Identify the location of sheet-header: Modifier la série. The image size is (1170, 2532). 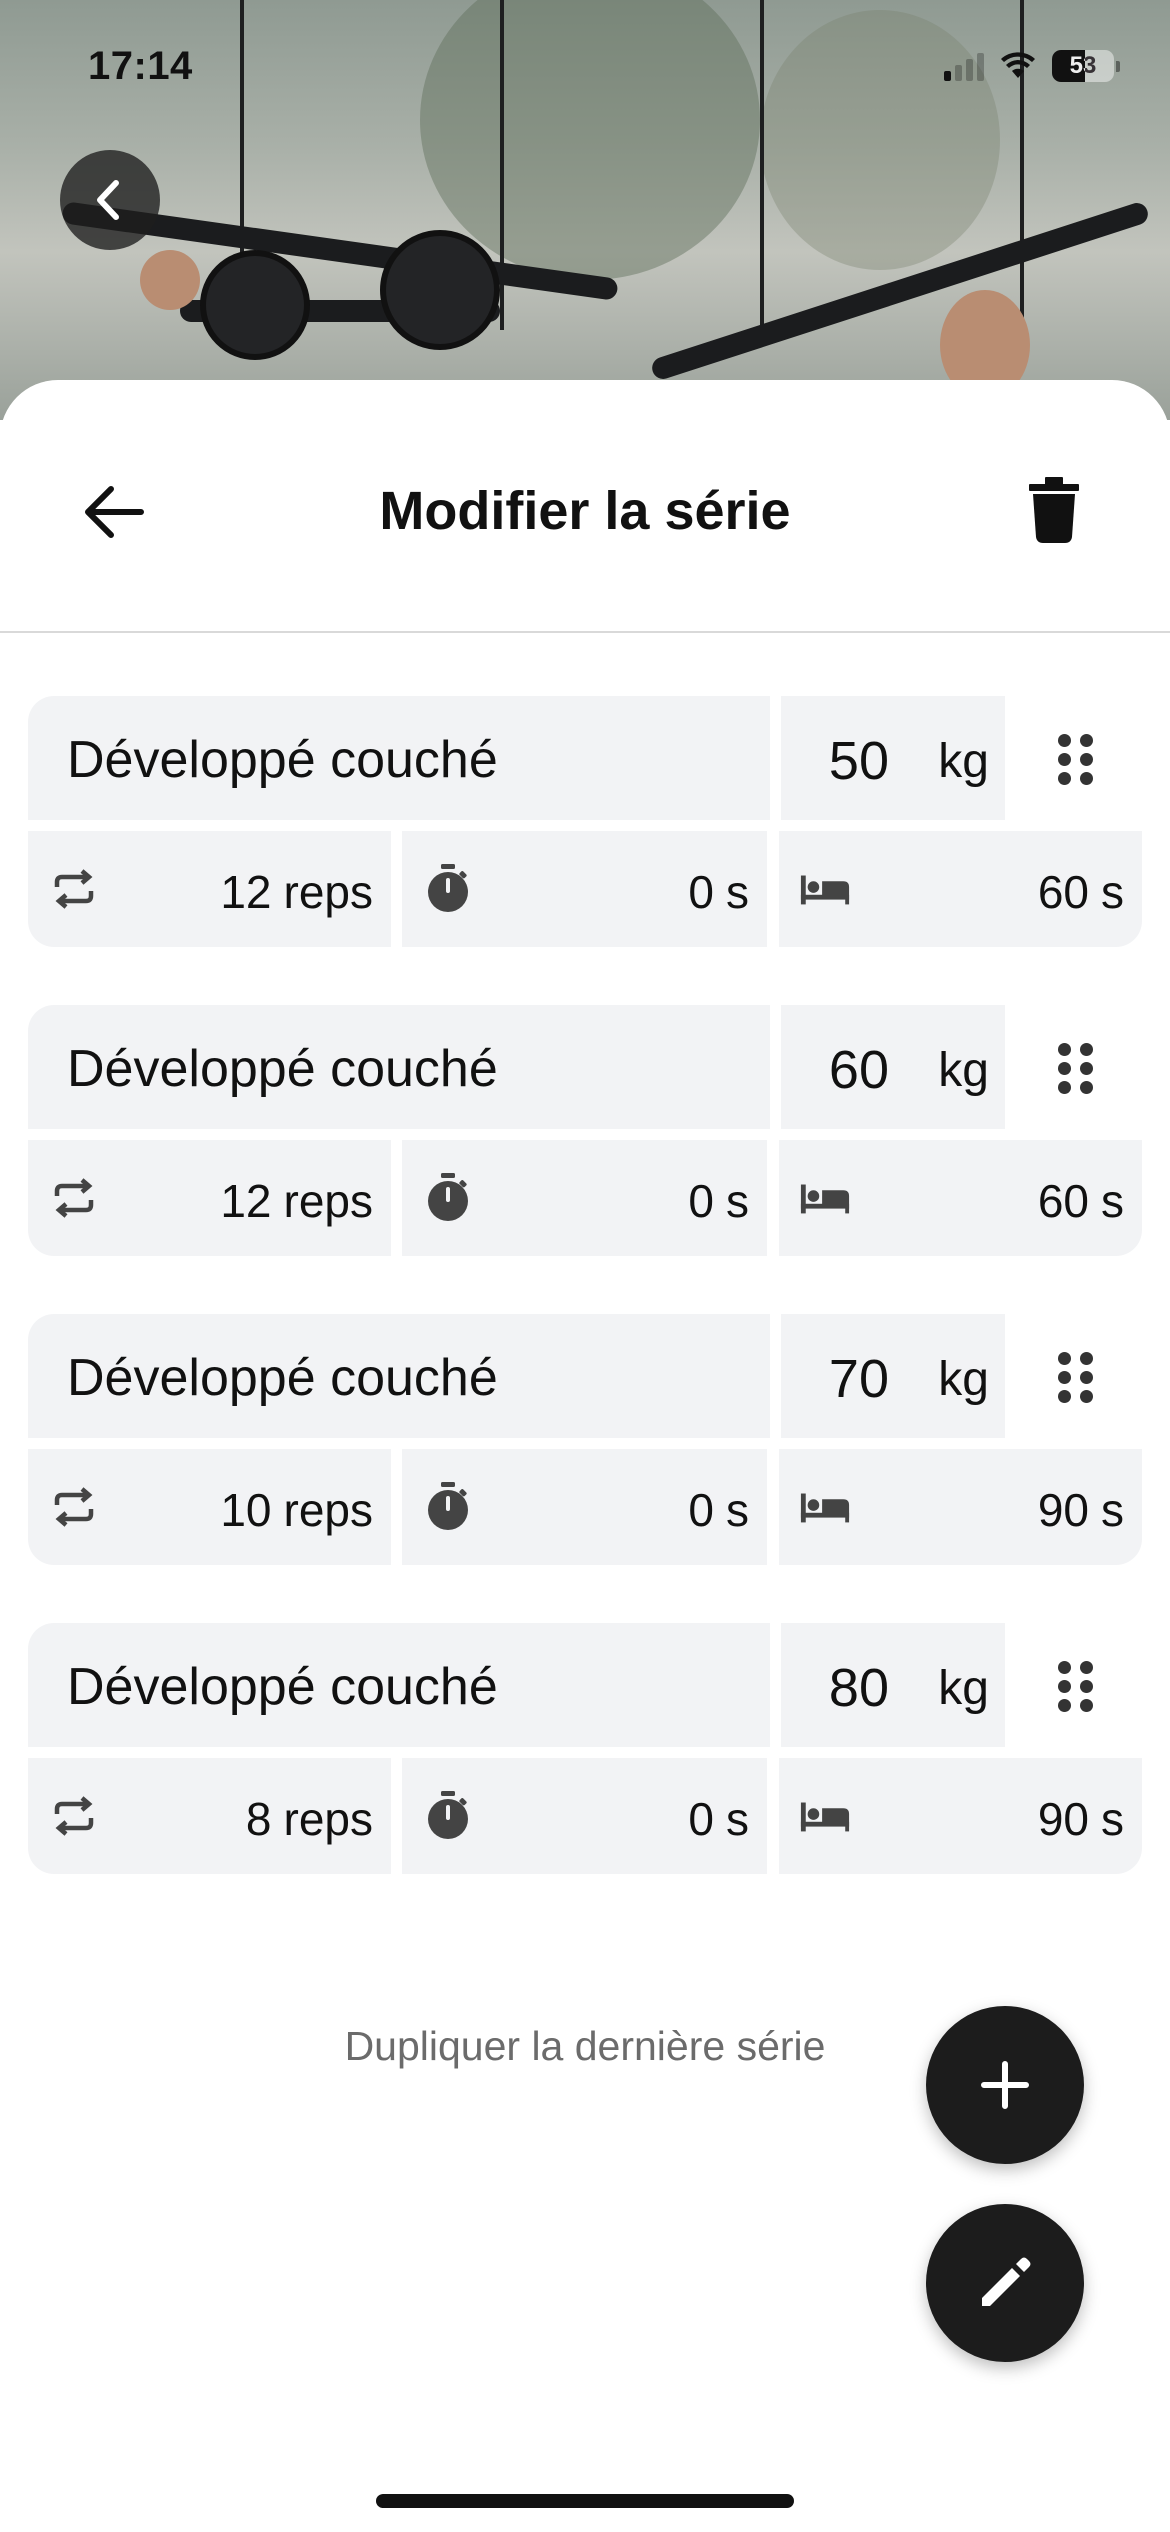
(585, 506).